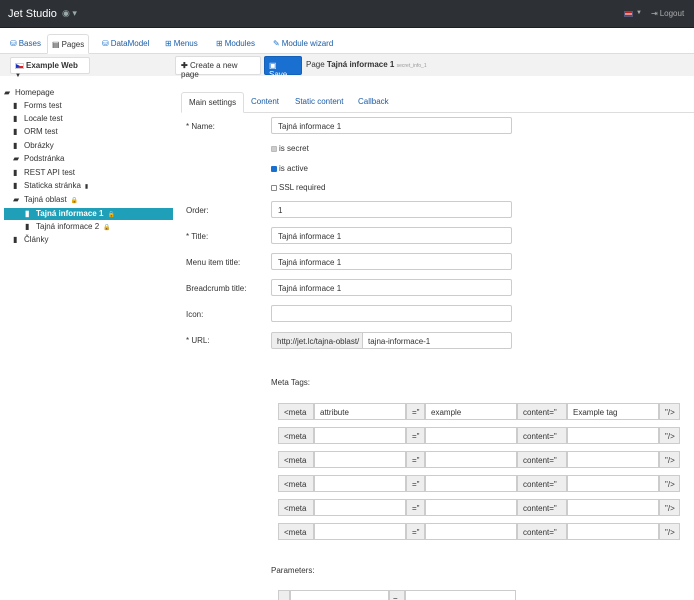  Describe the element at coordinates (437, 340) in the screenshot. I see `url-input: tajna-informace-1` at that location.